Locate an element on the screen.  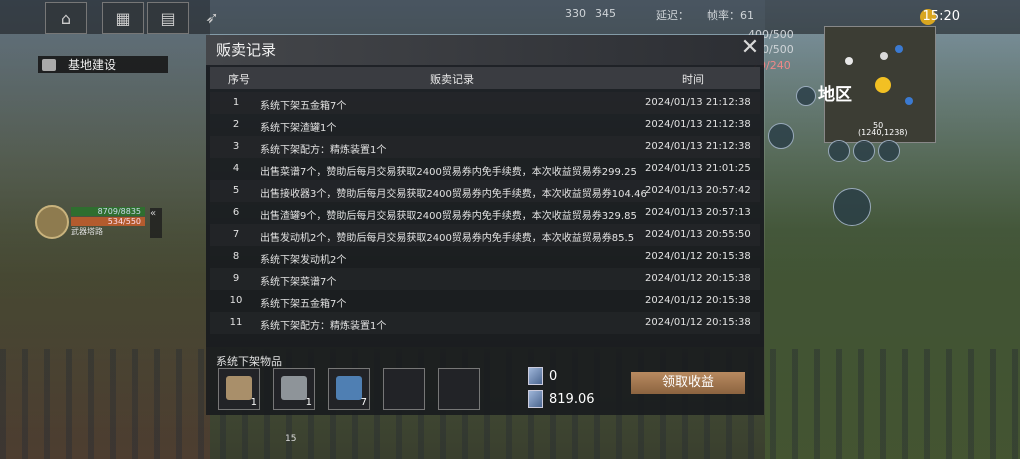
table-row: 10 系统下架五金箱7个 2024/01/12 20:15:38 is located at coordinates (485, 301).